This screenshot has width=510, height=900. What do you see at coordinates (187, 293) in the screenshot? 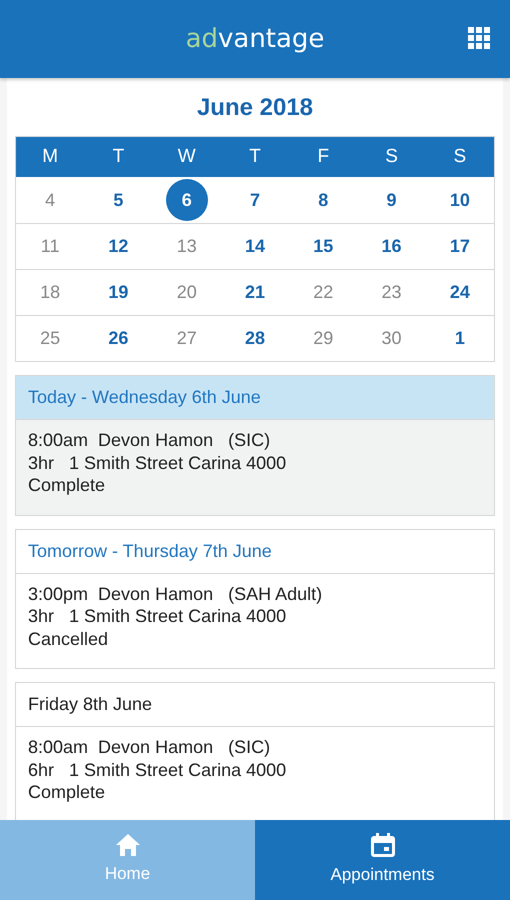
I see `calendar-day: 20` at bounding box center [187, 293].